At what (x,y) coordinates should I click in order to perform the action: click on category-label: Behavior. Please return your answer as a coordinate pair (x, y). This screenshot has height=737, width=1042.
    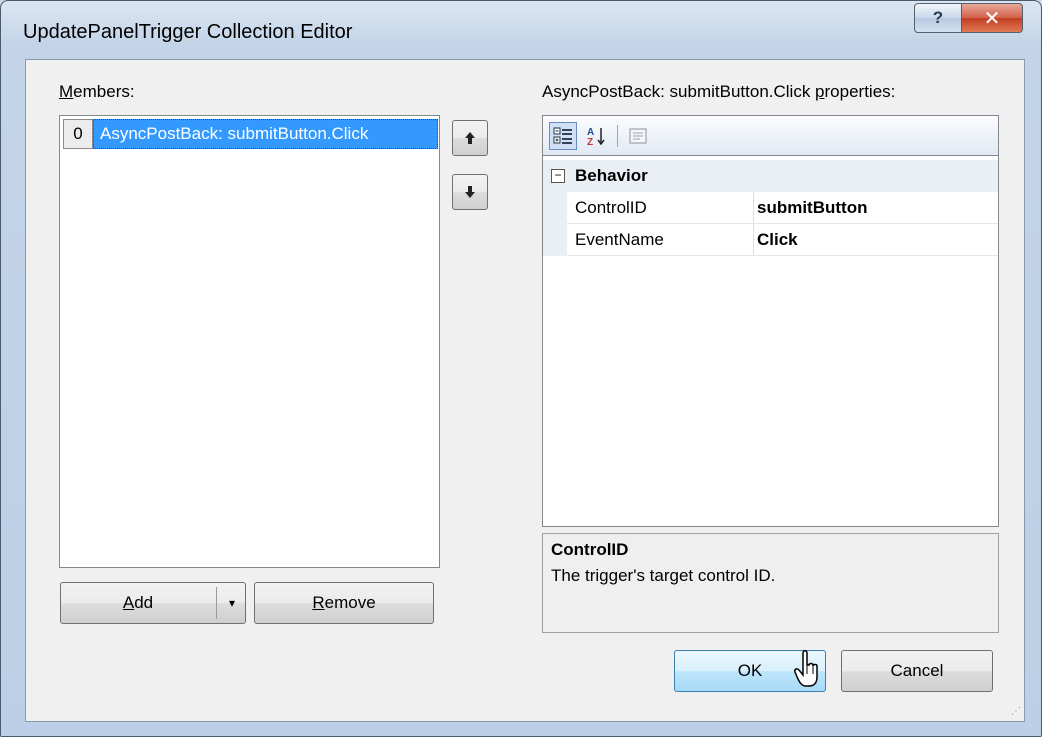
    Looking at the image, I should click on (611, 175).